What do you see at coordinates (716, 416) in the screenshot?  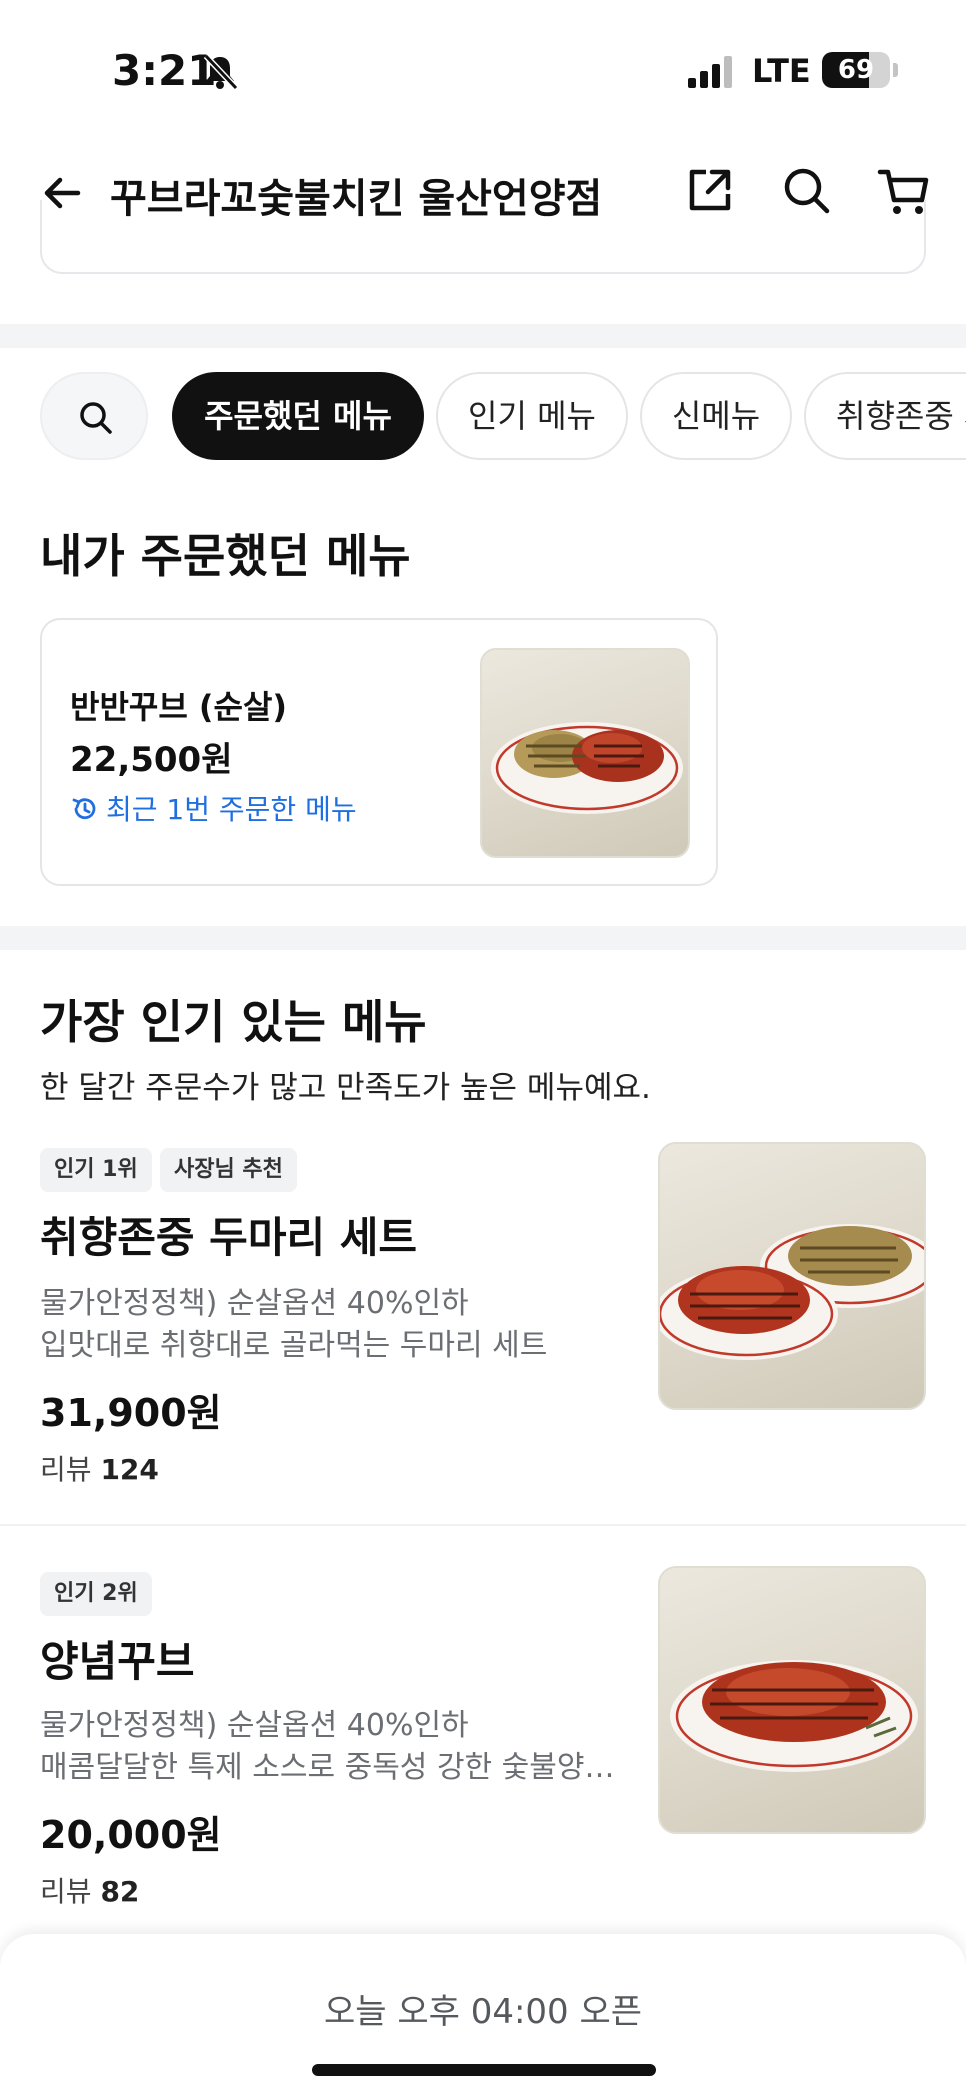 I see `chip-new-menu: 신메뉴` at bounding box center [716, 416].